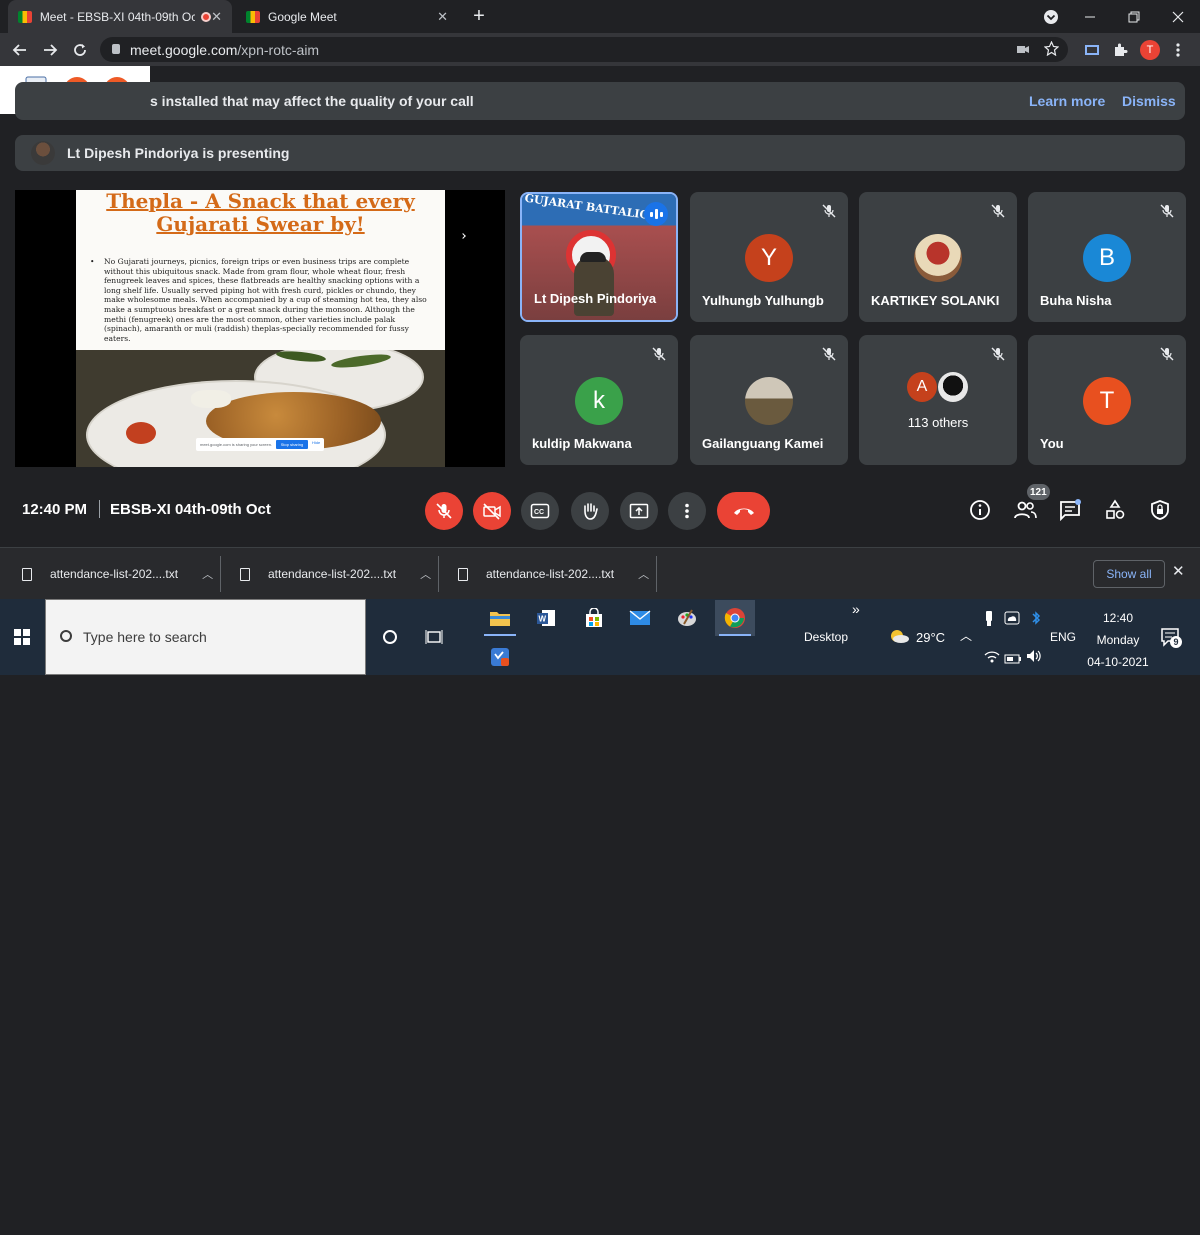 This screenshot has height=1235, width=1200. What do you see at coordinates (1012, 620) in the screenshot?
I see `onedrive-cloud-icon` at bounding box center [1012, 620].